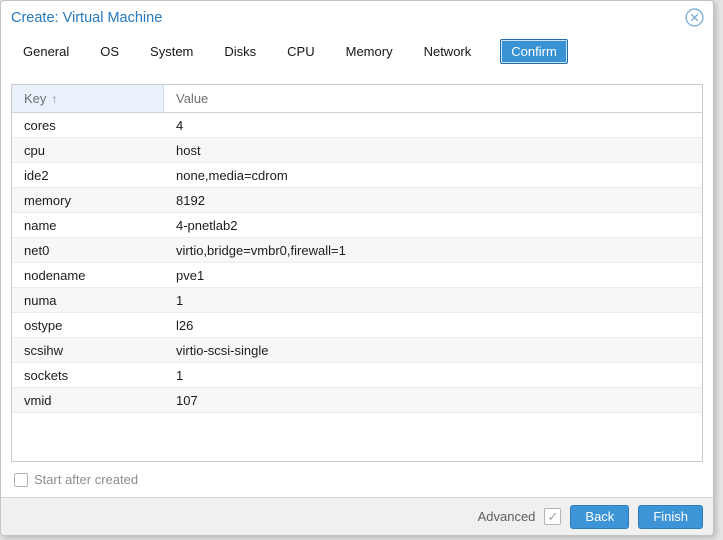  I want to click on tab-confirm: Confirm, so click(534, 51).